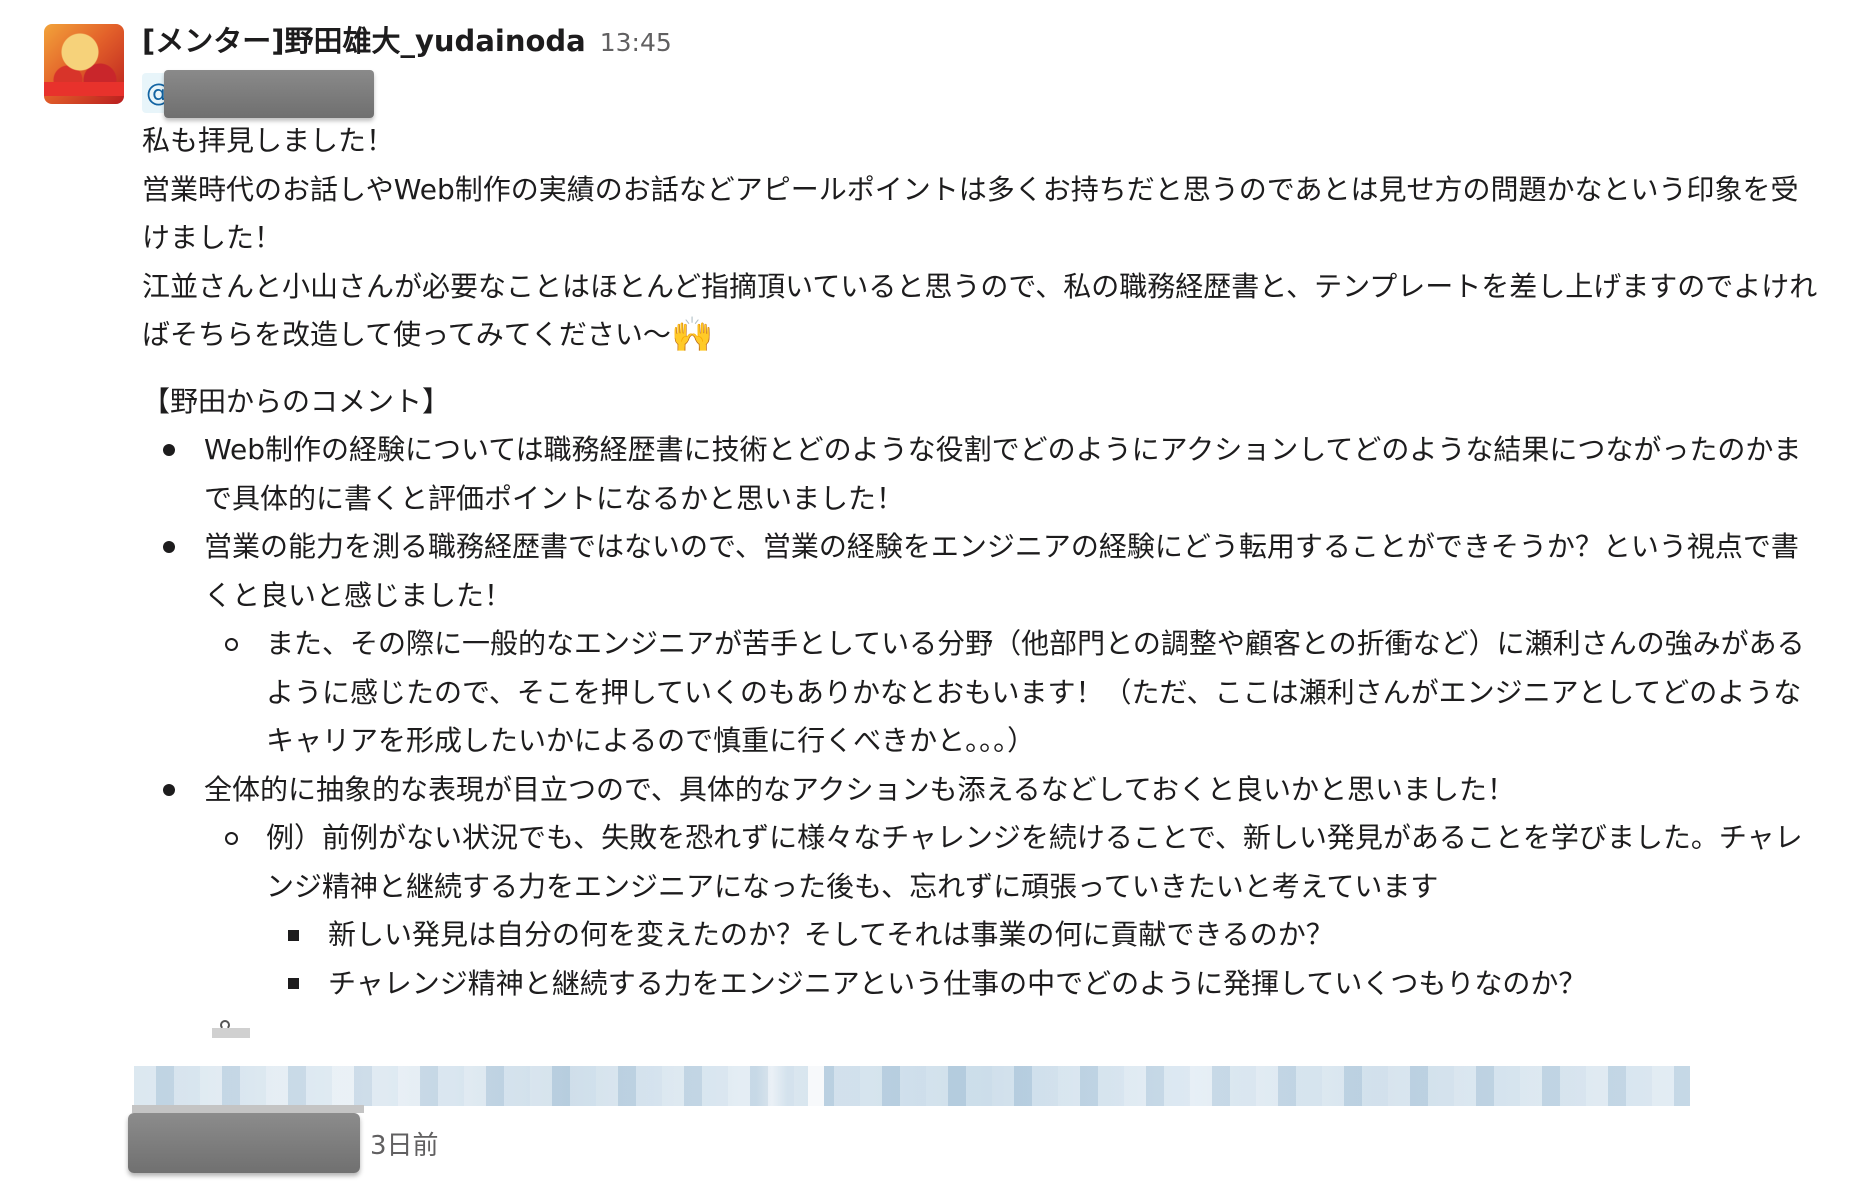 This screenshot has height=1192, width=1852. What do you see at coordinates (831, 934) in the screenshot?
I see `list-item-text: 新しい発見は自分の何を変えたのか？そしてそれは事業の何に貢献できるのか？` at bounding box center [831, 934].